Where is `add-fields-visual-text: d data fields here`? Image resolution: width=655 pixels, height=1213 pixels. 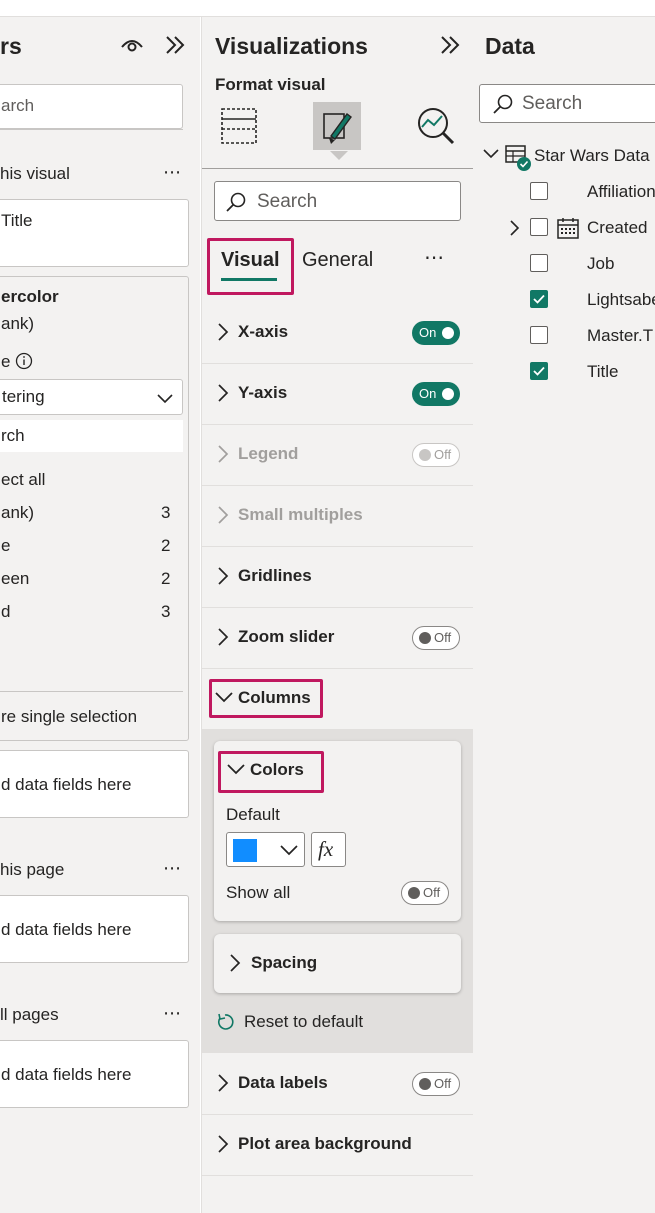 add-fields-visual-text: d data fields here is located at coordinates (66, 784).